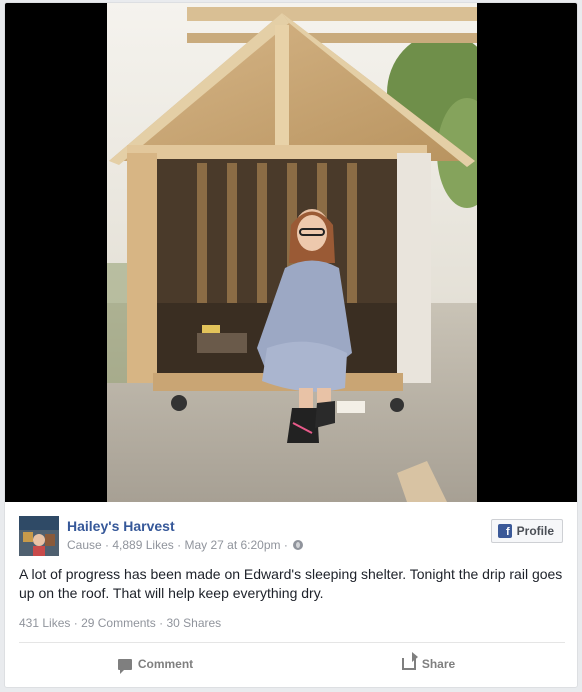 The width and height of the screenshot is (582, 692). I want to click on comment-button: Comment, so click(155, 664).